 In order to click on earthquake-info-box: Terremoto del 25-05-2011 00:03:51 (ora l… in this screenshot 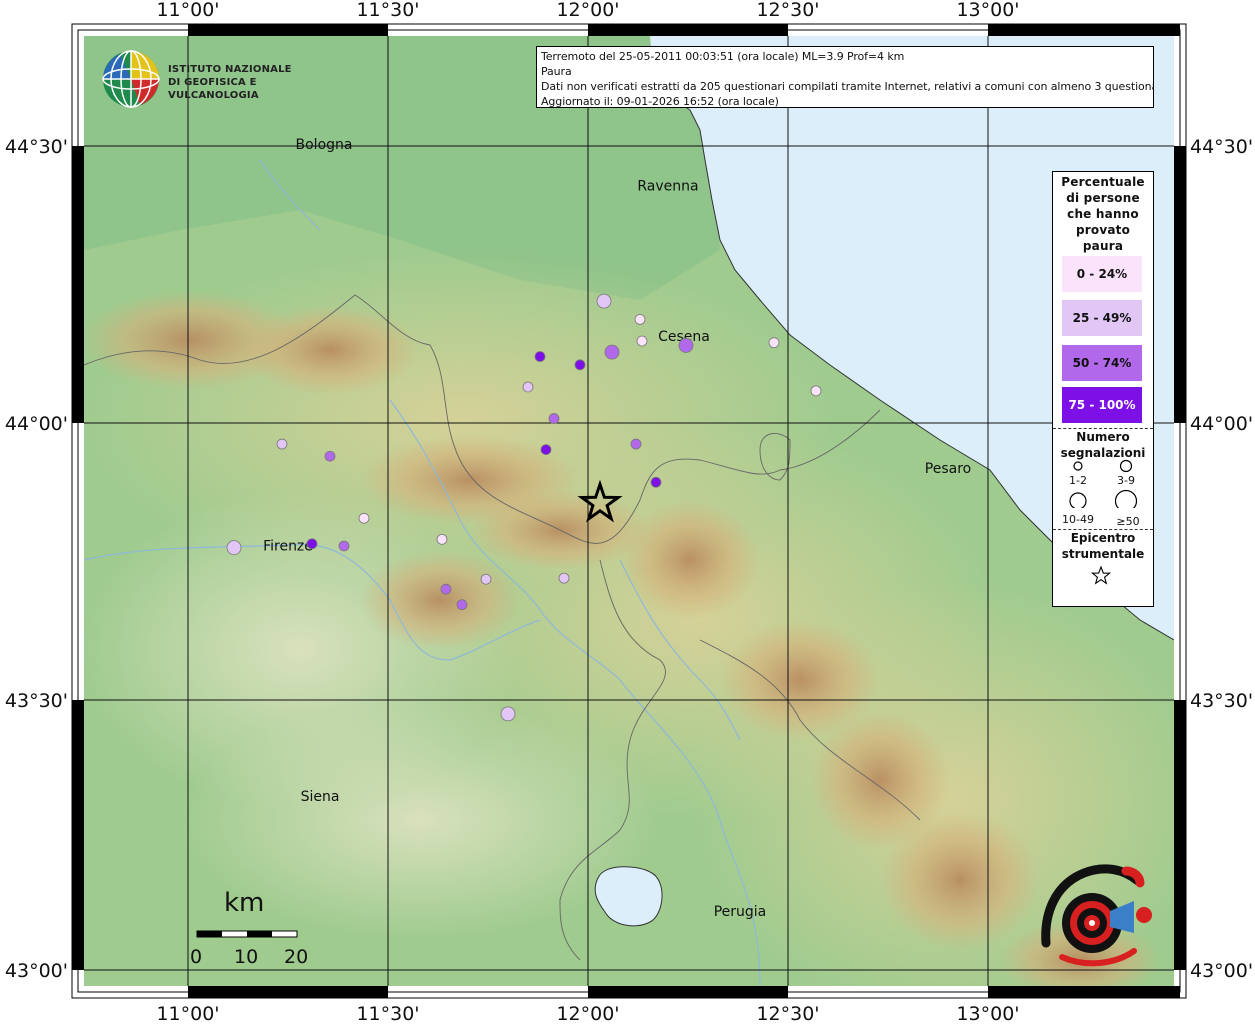, I will do `click(845, 77)`.